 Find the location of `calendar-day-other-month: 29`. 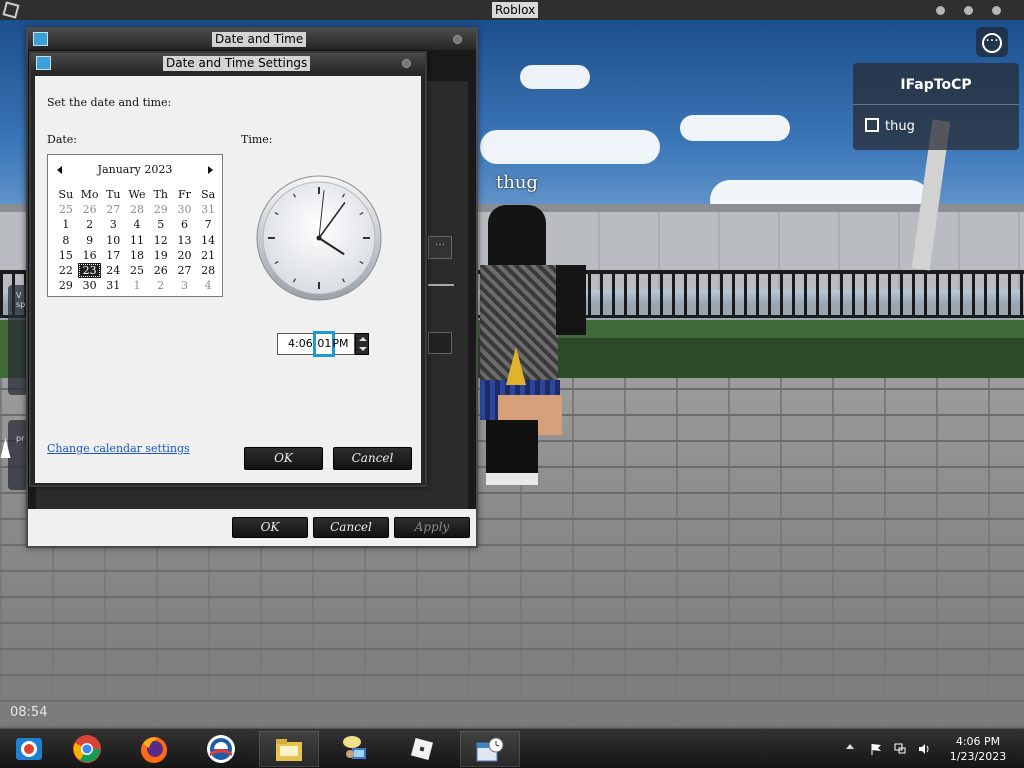

calendar-day-other-month: 29 is located at coordinates (161, 209).